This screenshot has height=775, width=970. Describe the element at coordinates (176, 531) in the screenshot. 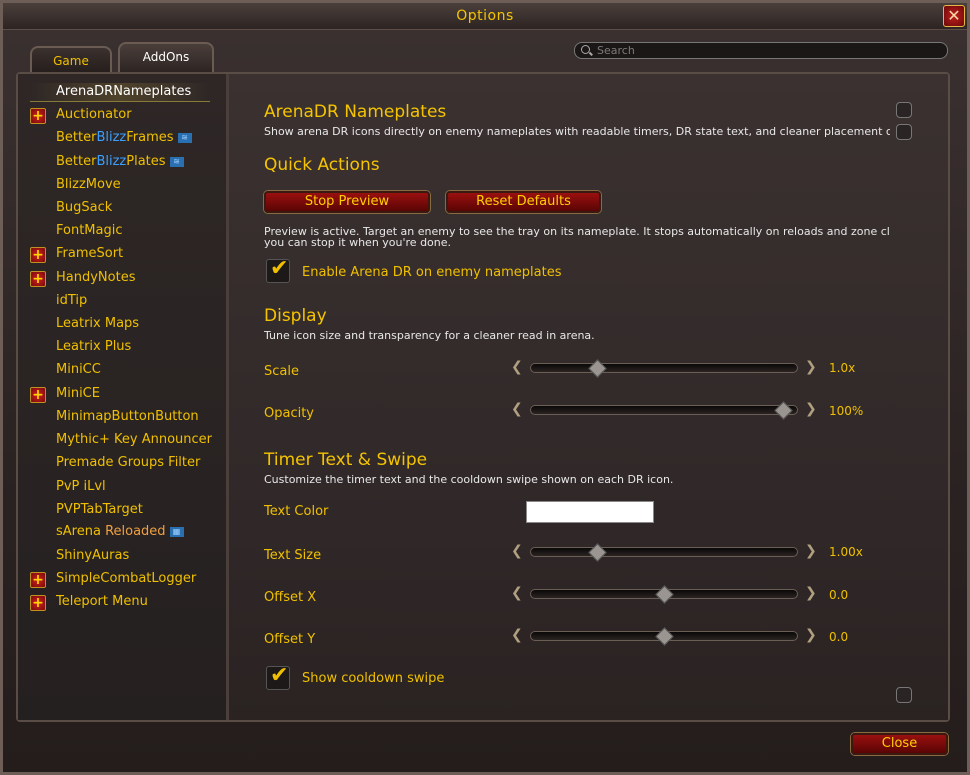

I see `addon-badge-icon: ▦` at that location.